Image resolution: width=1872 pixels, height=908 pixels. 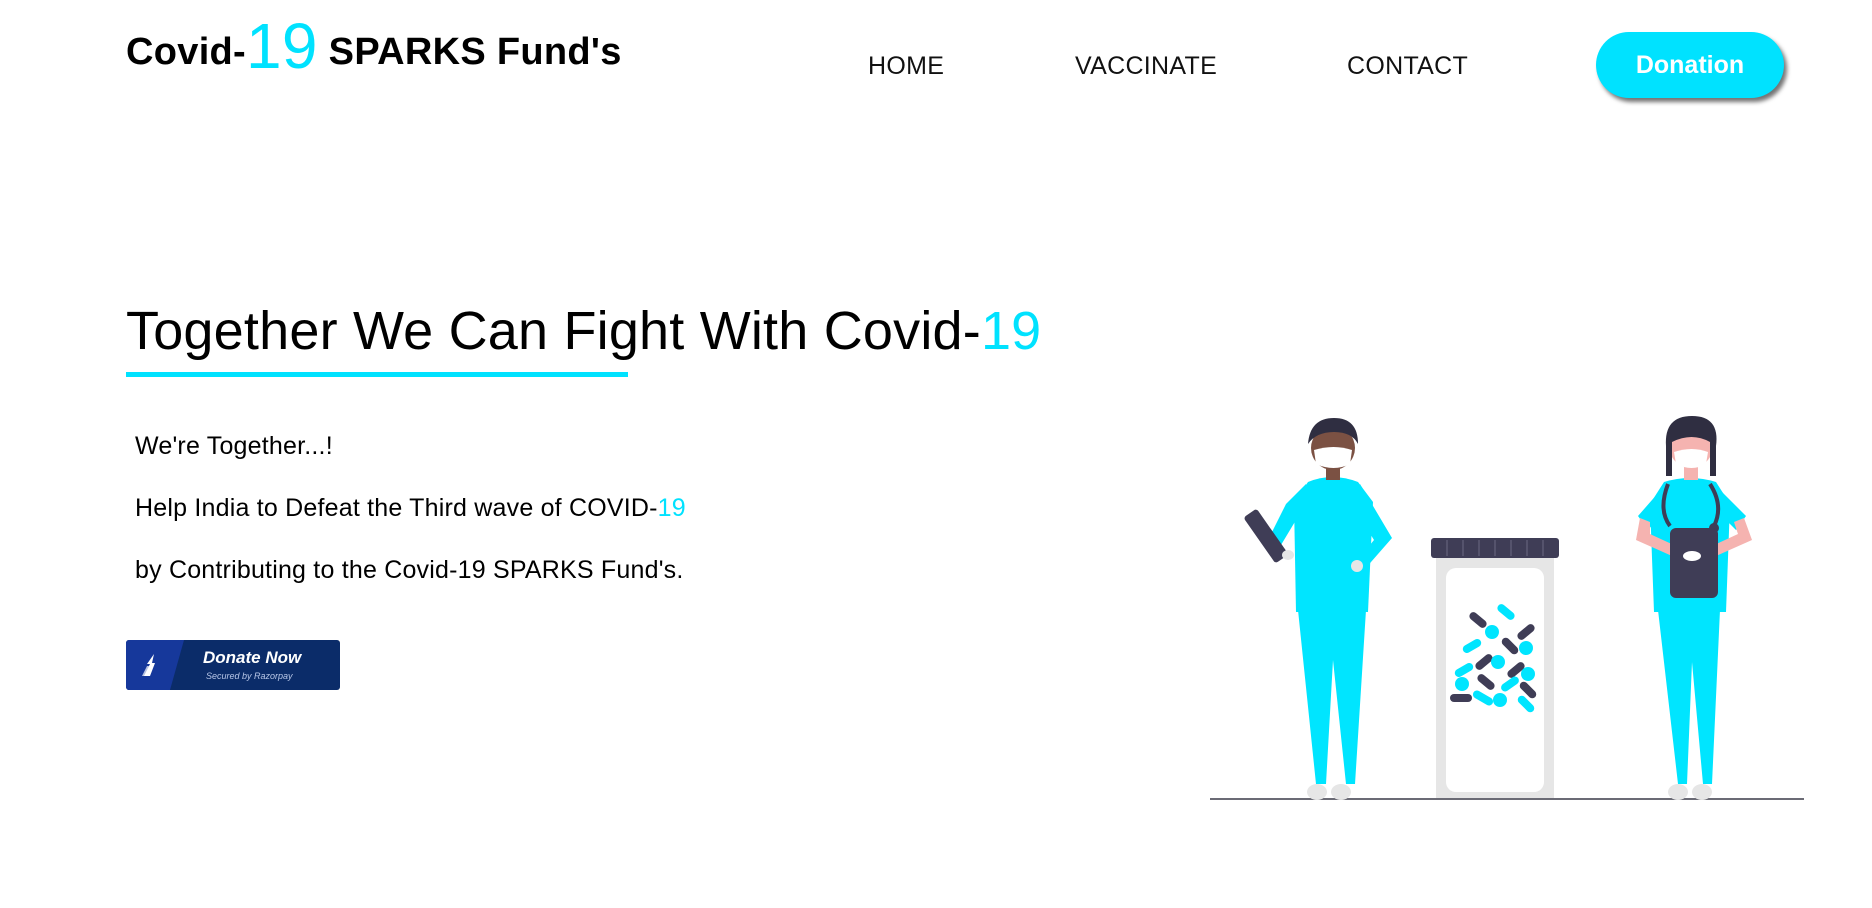 I want to click on razorpay-logo-icon, so click(x=148, y=665).